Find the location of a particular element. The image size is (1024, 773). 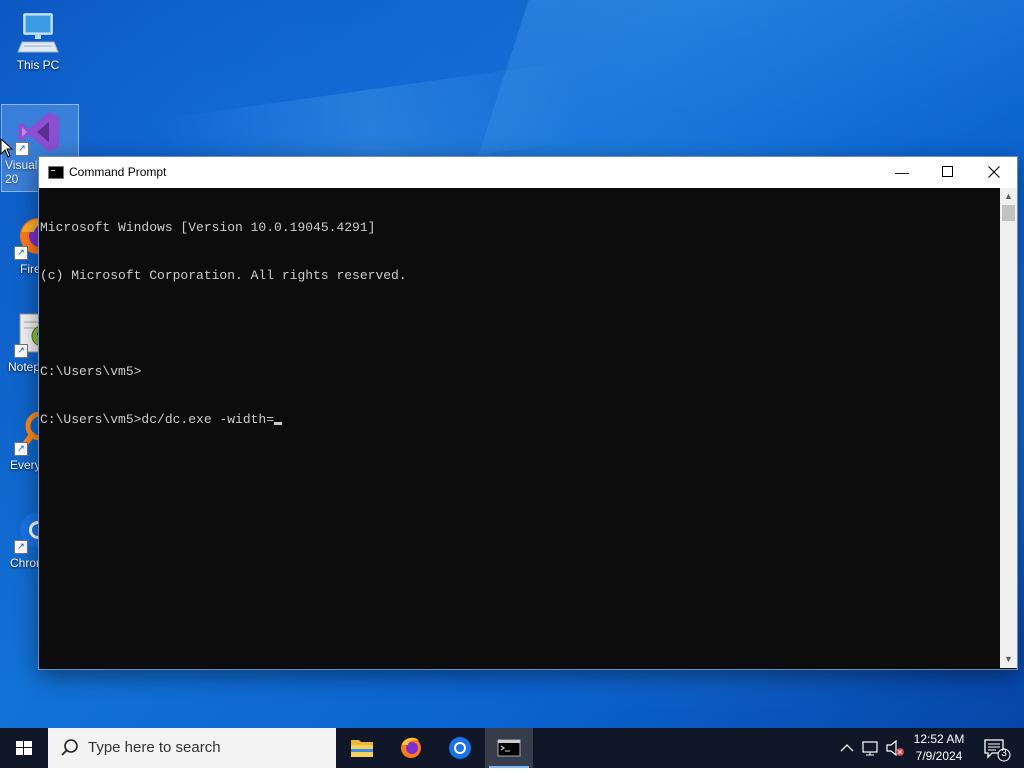

show-hidden-icons-button is located at coordinates (847, 748).